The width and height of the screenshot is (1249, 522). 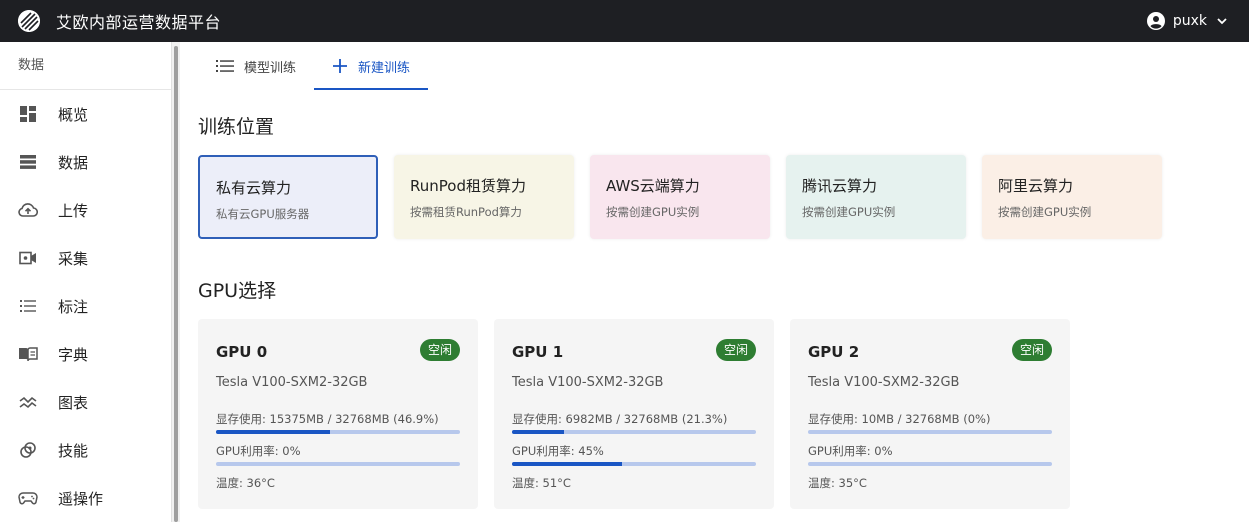 I want to click on sidebar-item-skills: 技能, so click(x=85, y=450).